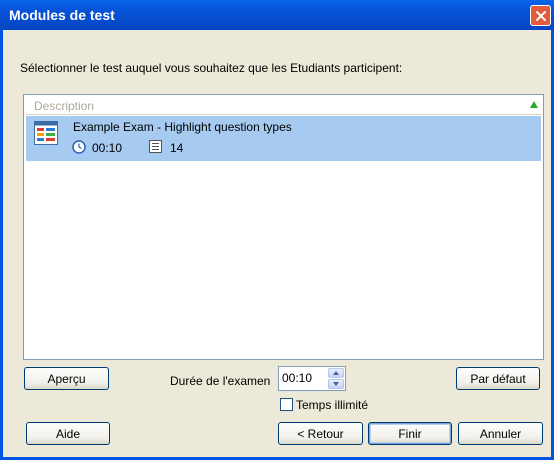 Image resolution: width=554 pixels, height=460 pixels. Describe the element at coordinates (220, 381) in the screenshot. I see `exam-duration-label: Durée de l'examen` at that location.